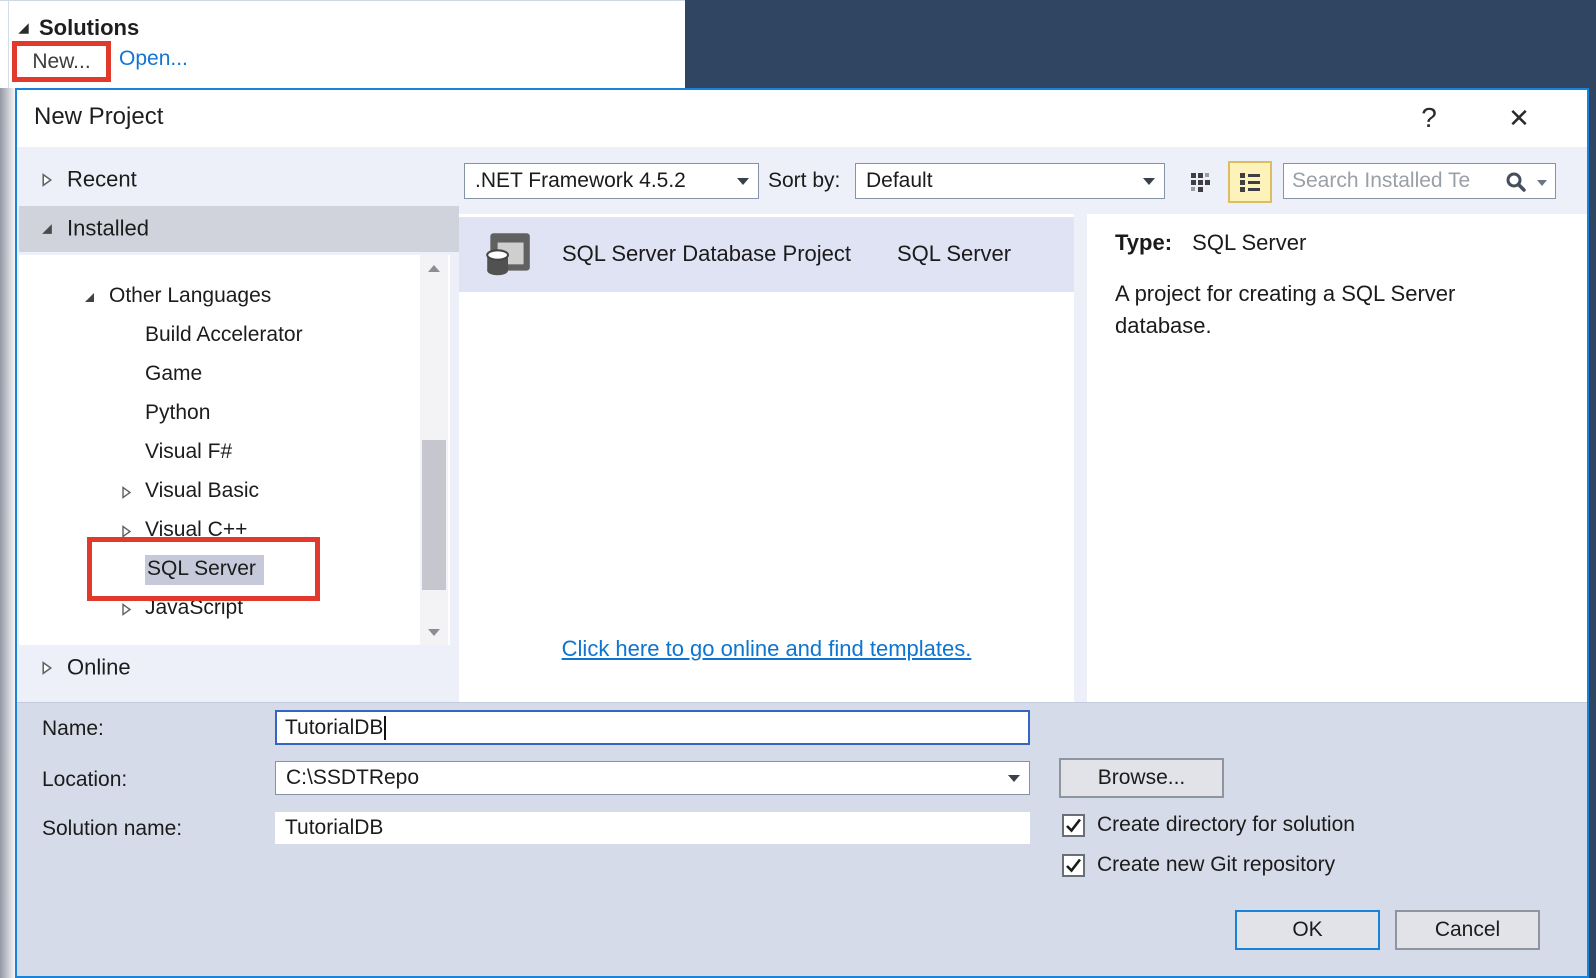 The image size is (1596, 978). Describe the element at coordinates (239, 180) in the screenshot. I see `sidebar-item-recent: Recent` at that location.